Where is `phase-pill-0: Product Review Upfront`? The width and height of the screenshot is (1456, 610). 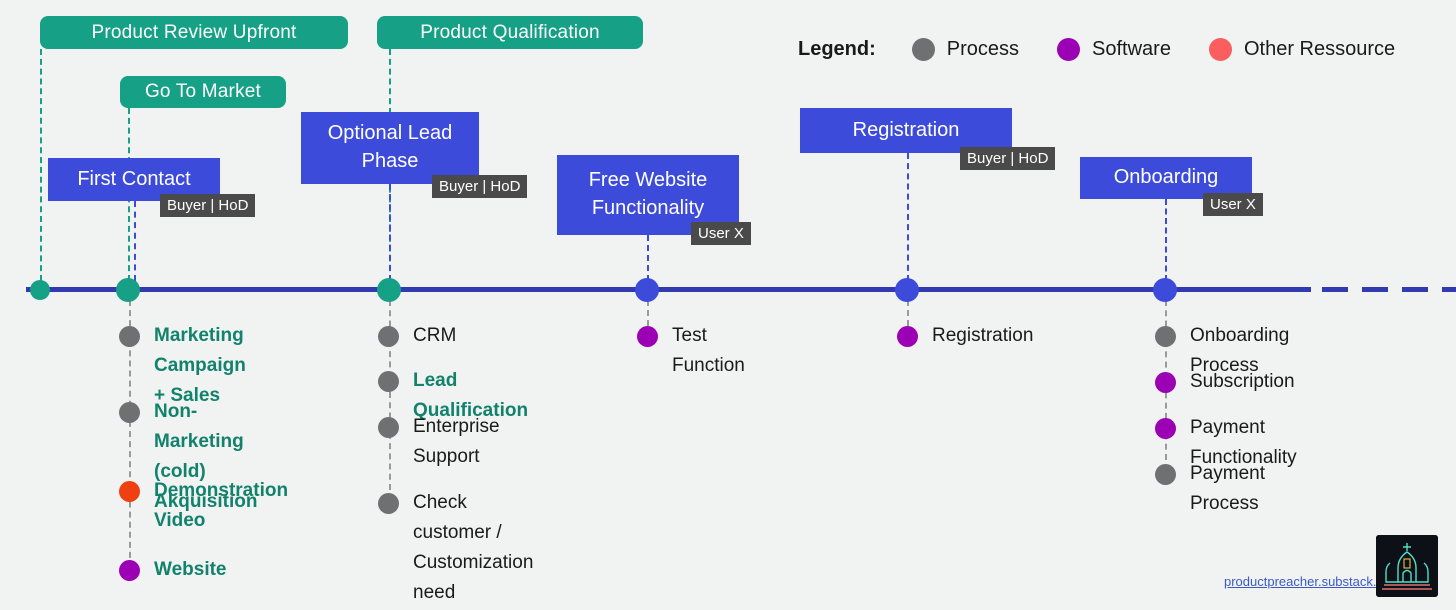
phase-pill-0: Product Review Upfront is located at coordinates (194, 32).